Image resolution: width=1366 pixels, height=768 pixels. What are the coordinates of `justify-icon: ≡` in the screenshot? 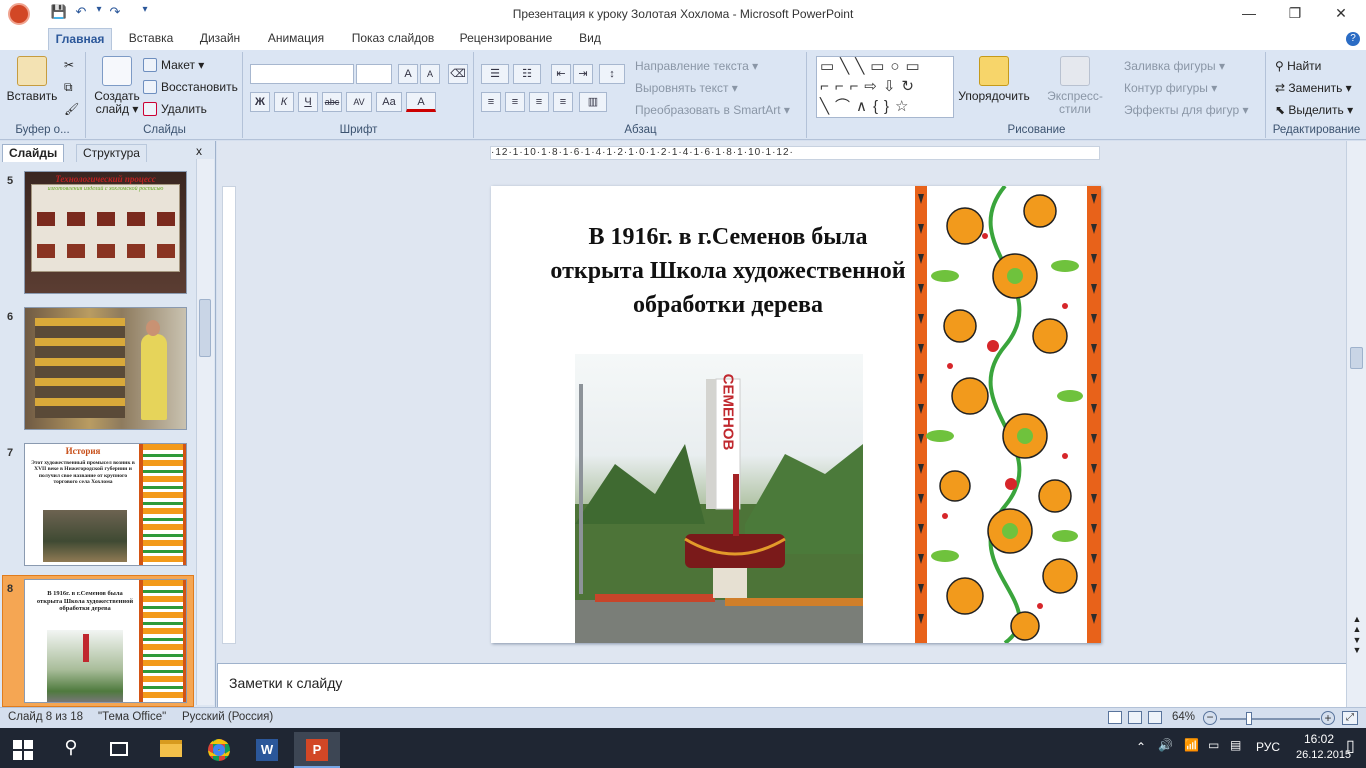 It's located at (563, 102).